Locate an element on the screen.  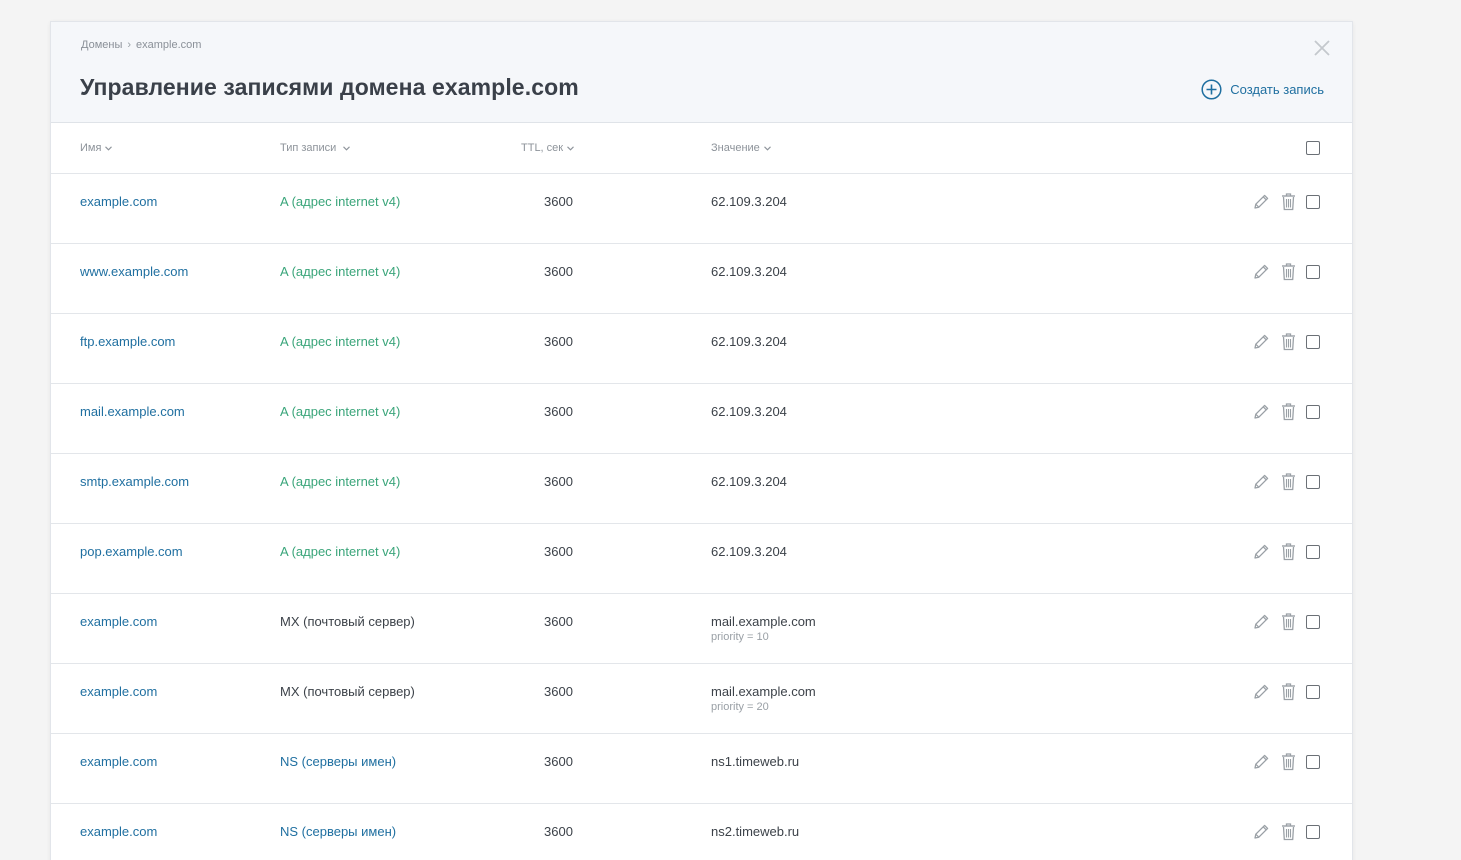
record-name-link: ftp.example.com is located at coordinates (127, 341).